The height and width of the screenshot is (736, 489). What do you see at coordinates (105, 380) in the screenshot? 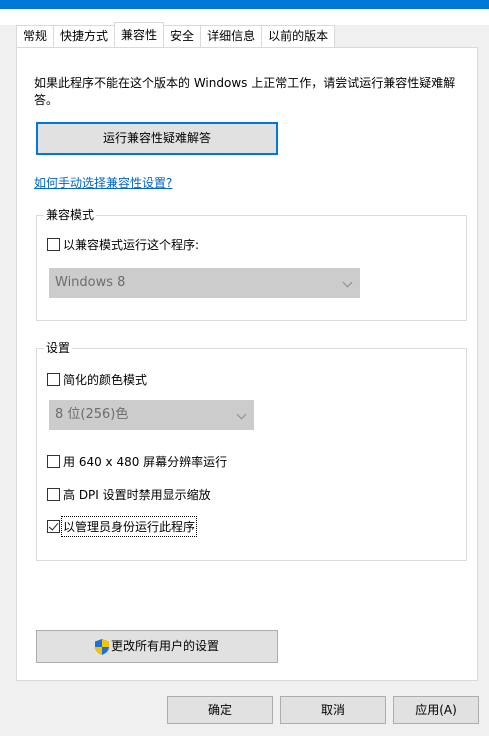
I see `reduced-color-label: 简化的颜色模式` at bounding box center [105, 380].